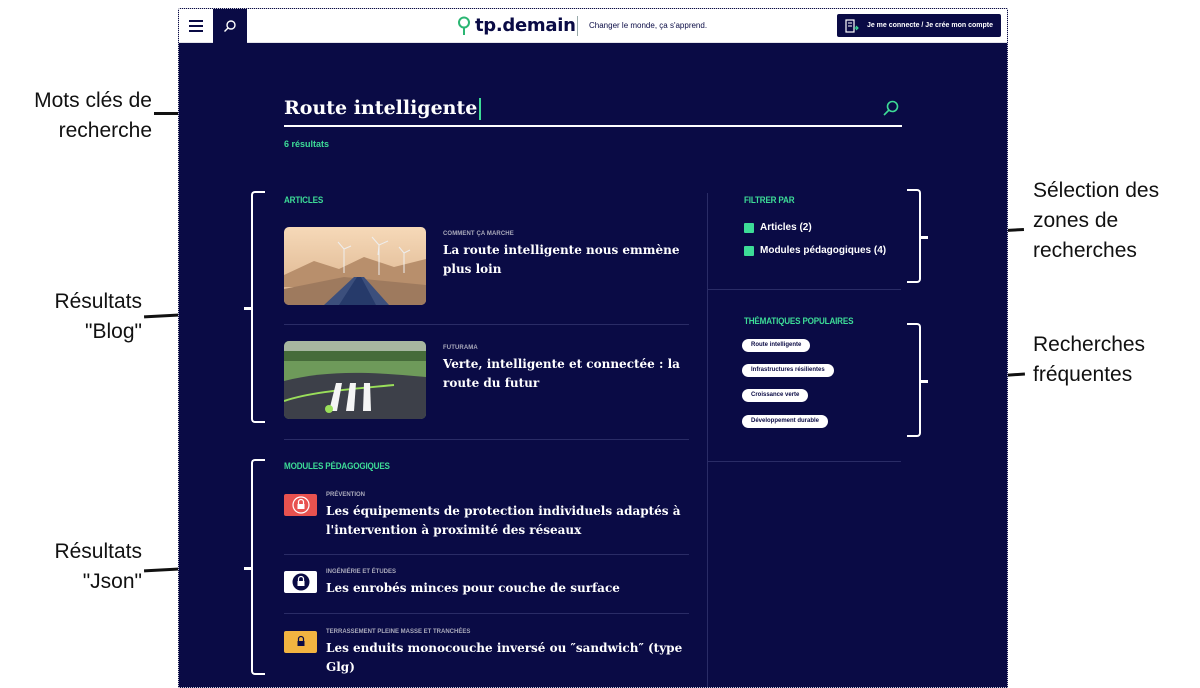 This screenshot has width=1200, height=688. I want to click on search-toggle-button, so click(230, 26).